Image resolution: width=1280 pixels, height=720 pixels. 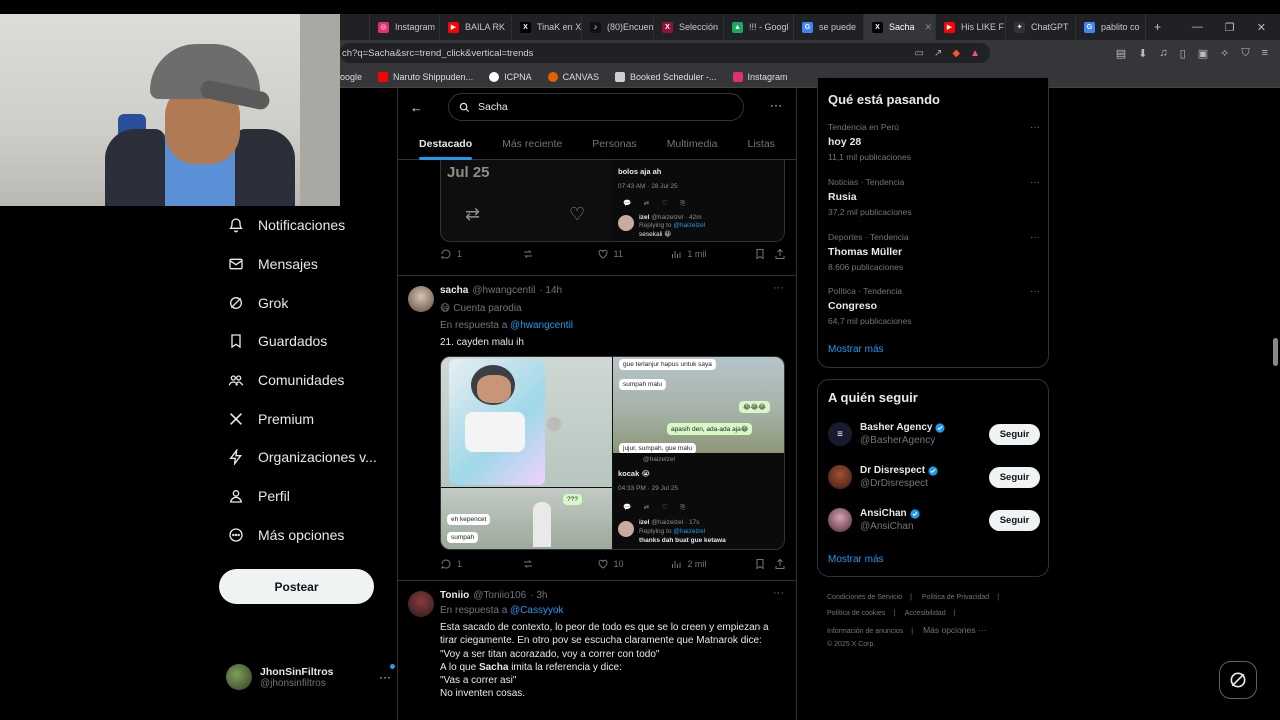 What do you see at coordinates (541, 325) in the screenshot?
I see `reply-to-link: @hwangcentil` at bounding box center [541, 325].